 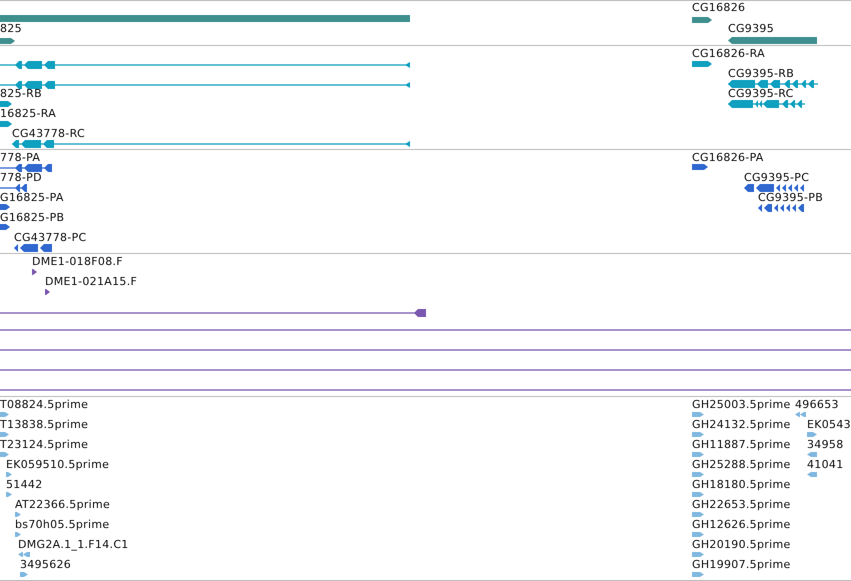 I want to click on feature-label: EK059510.5prime, so click(x=58, y=465).